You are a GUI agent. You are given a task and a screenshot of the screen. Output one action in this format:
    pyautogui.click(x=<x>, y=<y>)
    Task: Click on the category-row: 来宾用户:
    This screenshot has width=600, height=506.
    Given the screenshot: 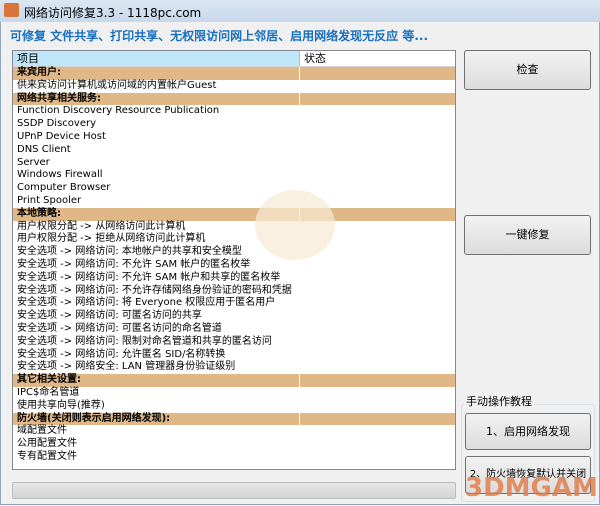 What is the action you would take?
    pyautogui.click(x=234, y=73)
    